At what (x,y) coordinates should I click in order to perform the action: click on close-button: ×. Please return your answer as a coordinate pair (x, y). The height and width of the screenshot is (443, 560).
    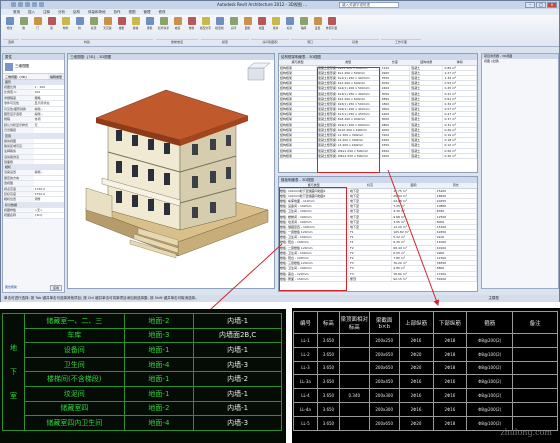
    Looking at the image, I should click on (552, 5).